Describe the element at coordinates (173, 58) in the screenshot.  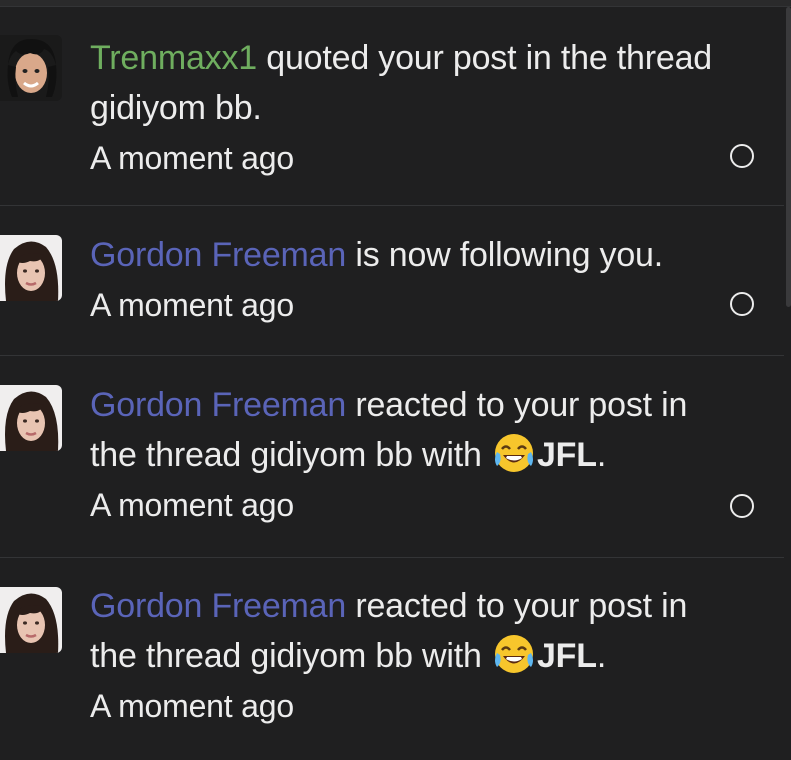
I see `notification-user-link: Trenmaxx1` at that location.